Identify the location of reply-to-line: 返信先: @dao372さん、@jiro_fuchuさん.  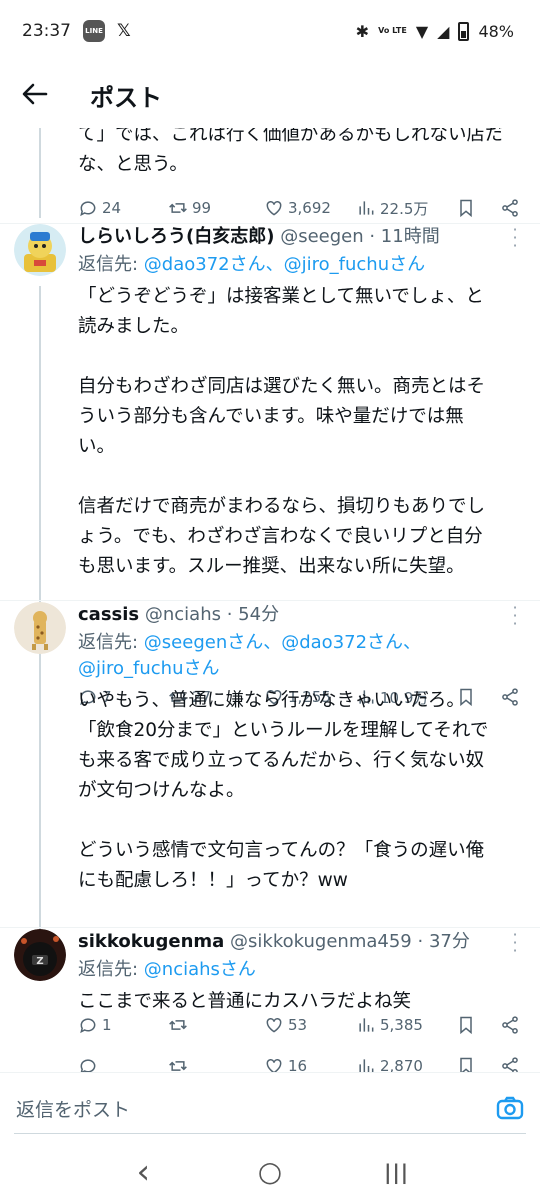
(302, 265).